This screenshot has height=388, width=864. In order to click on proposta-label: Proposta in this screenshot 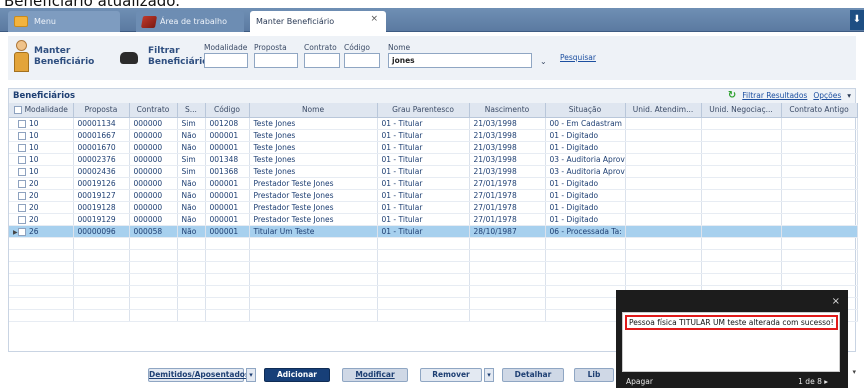, I will do `click(270, 47)`.